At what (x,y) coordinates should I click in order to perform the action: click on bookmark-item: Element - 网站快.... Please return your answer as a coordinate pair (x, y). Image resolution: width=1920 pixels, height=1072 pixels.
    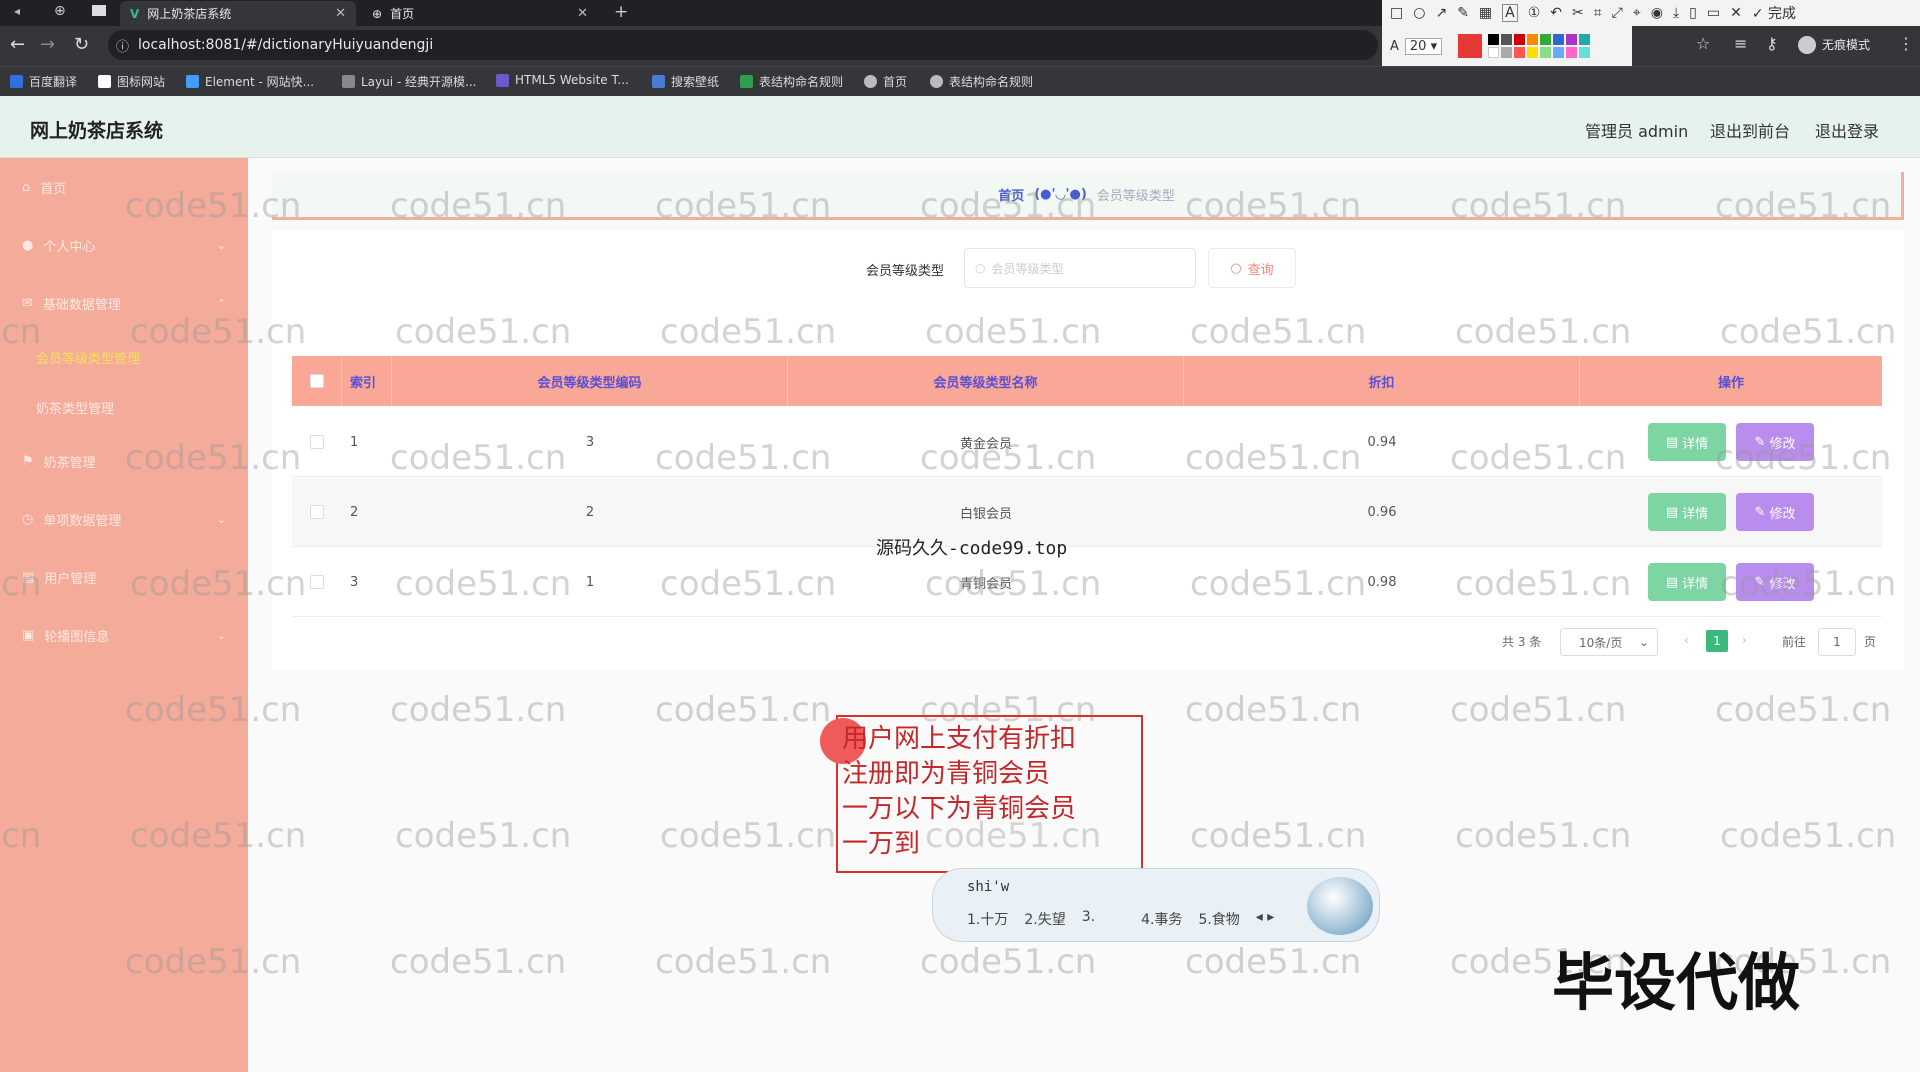
    Looking at the image, I should click on (250, 81).